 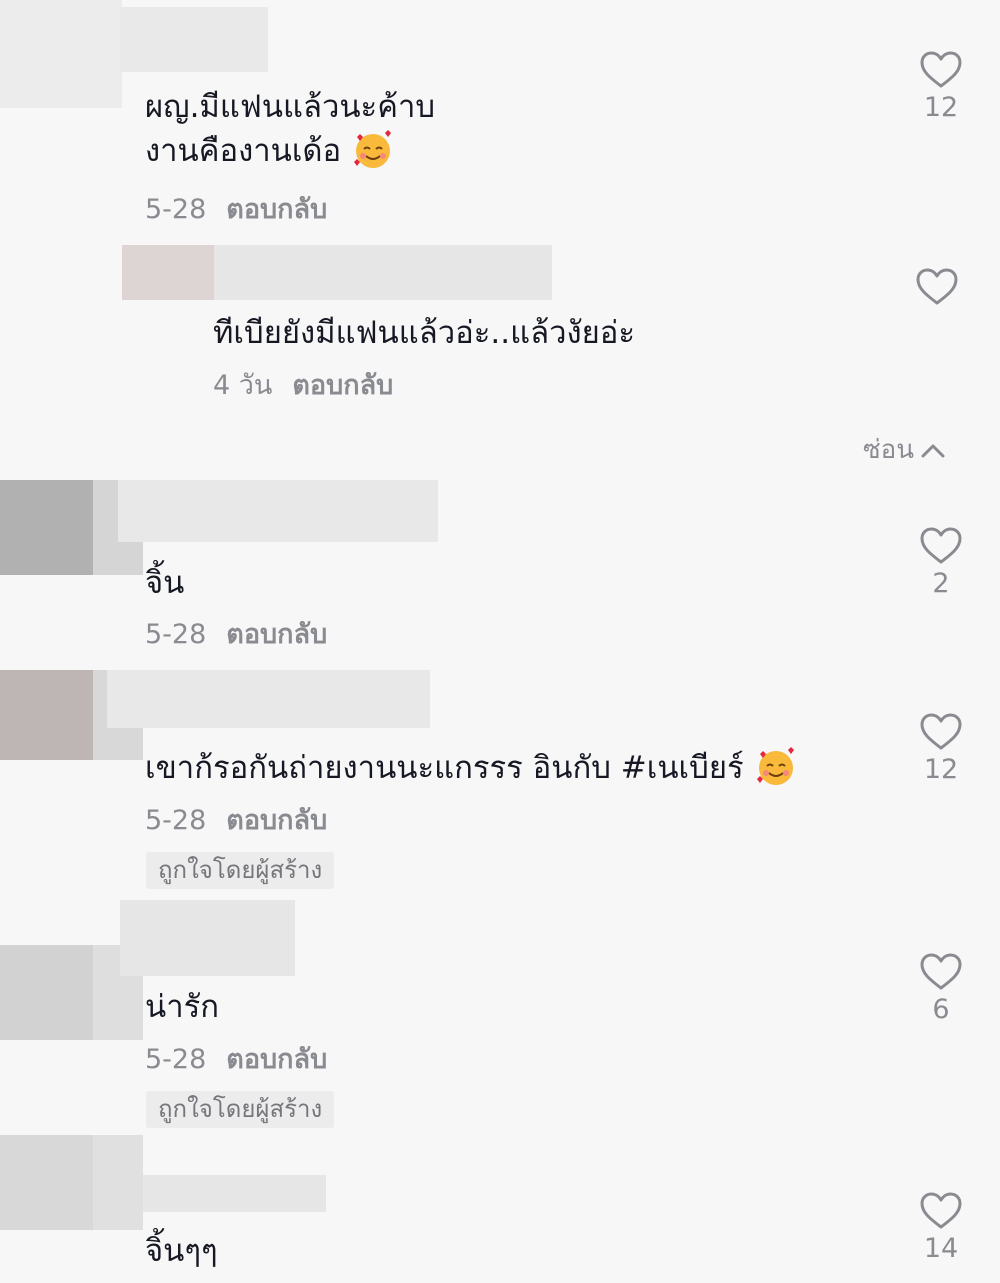 I want to click on like-button, so click(x=937, y=304).